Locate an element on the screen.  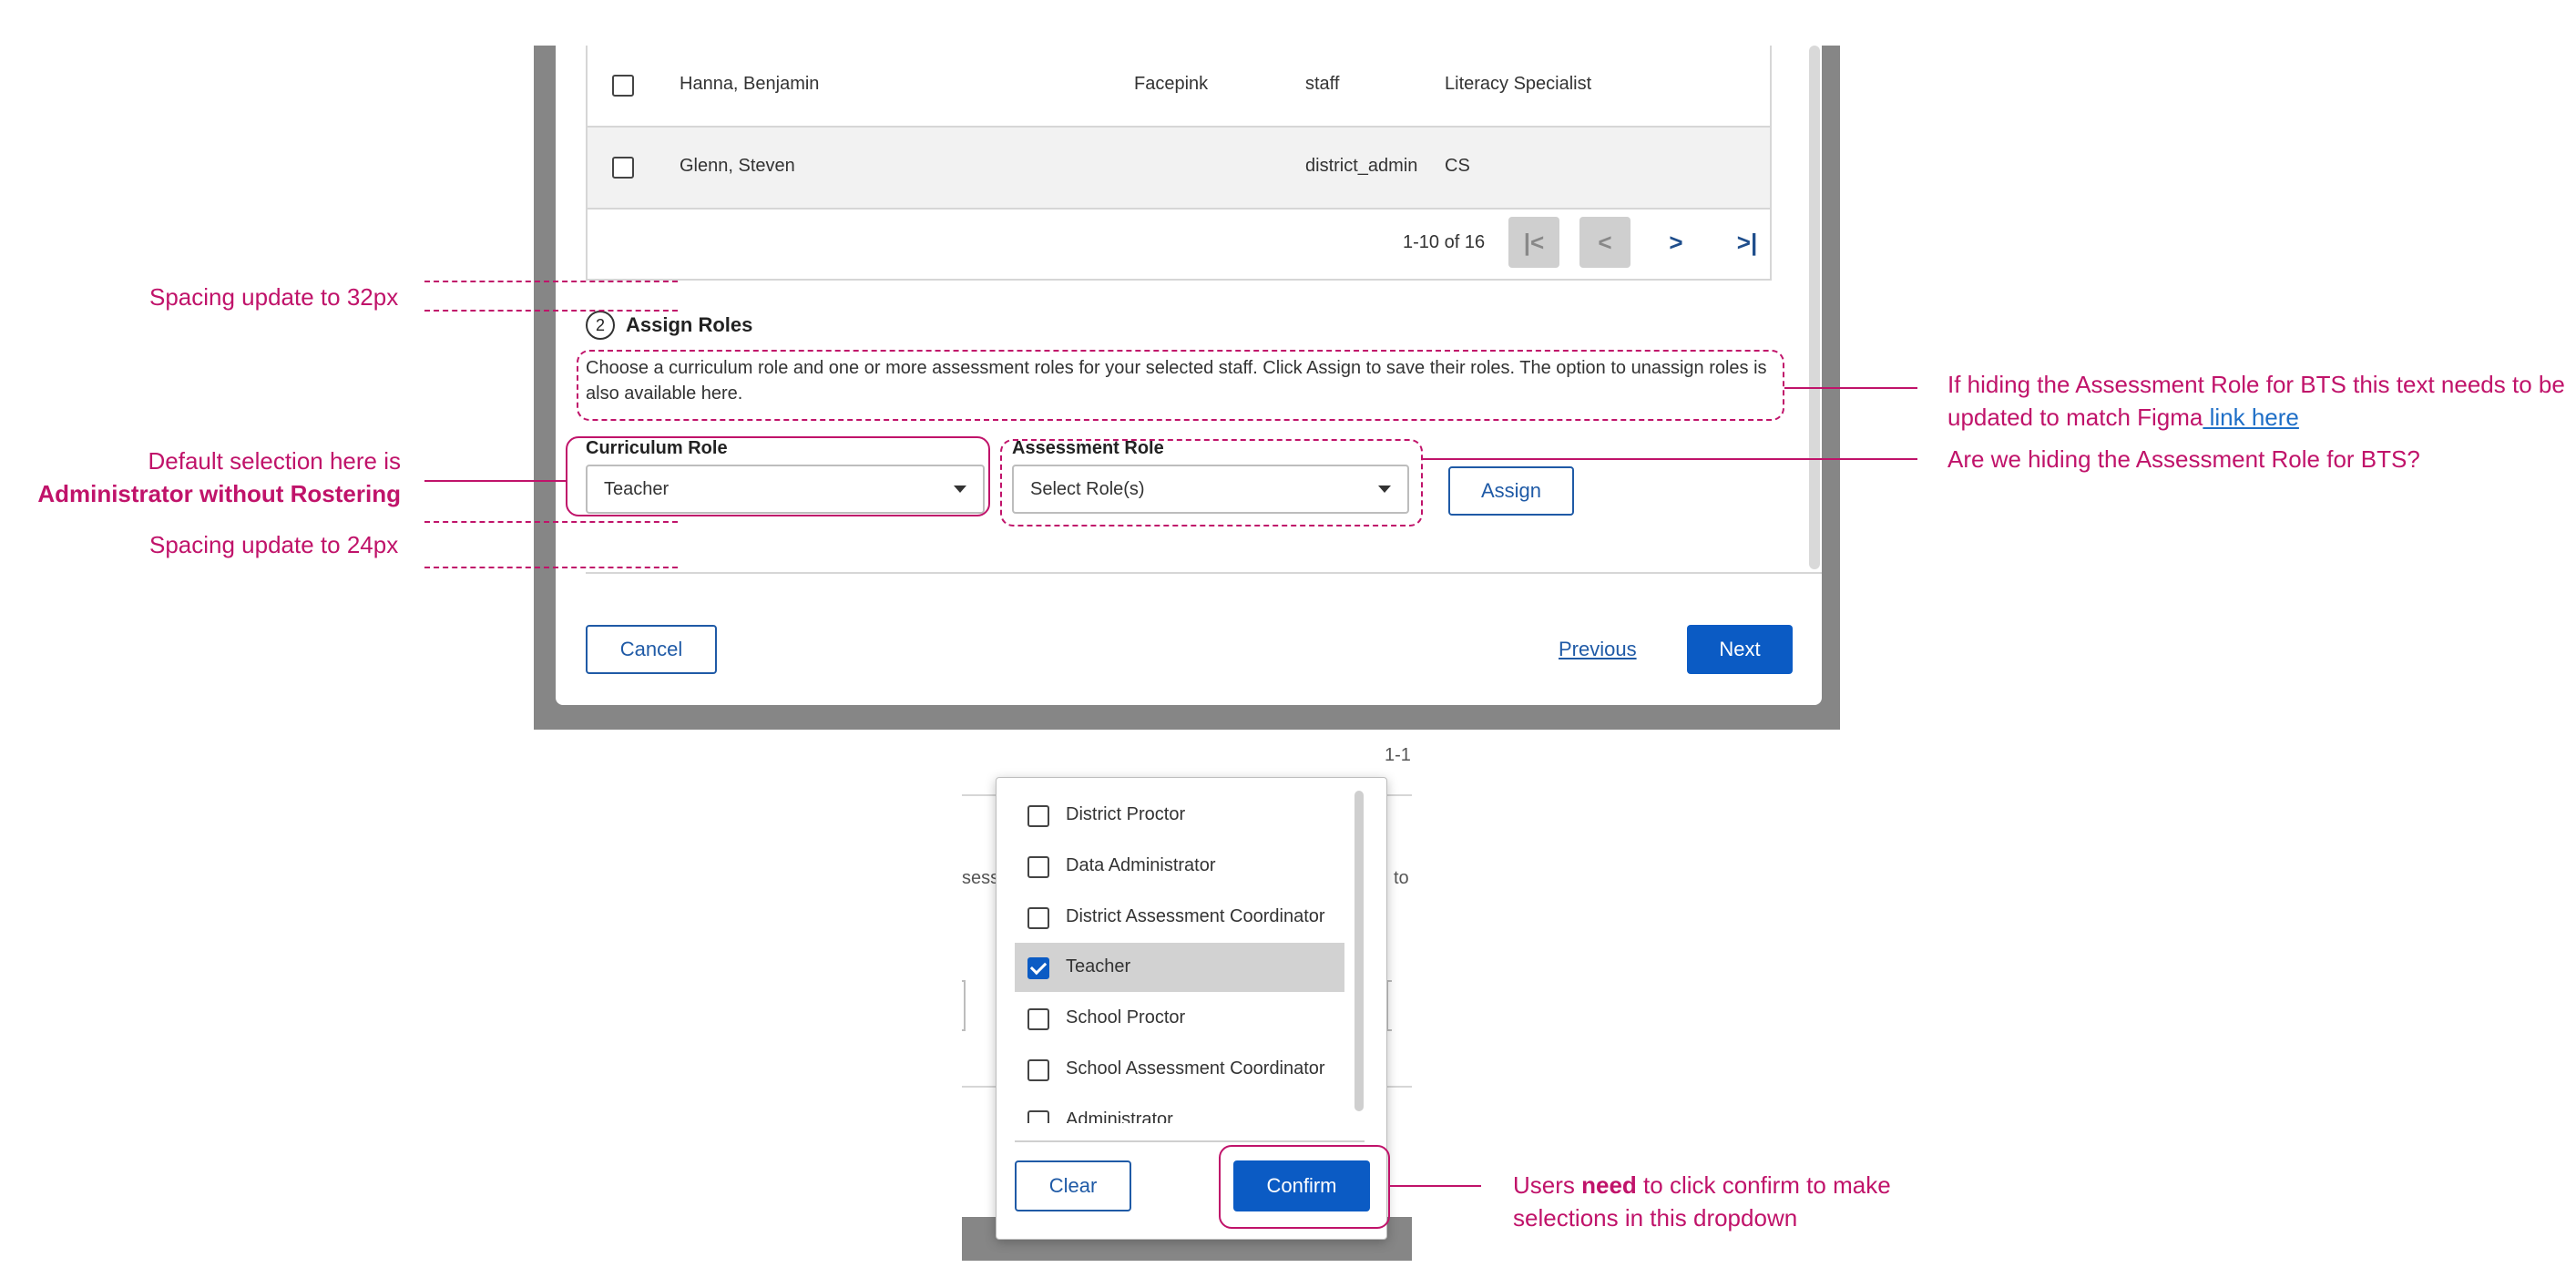
option-label: Teacher is located at coordinates (1098, 966).